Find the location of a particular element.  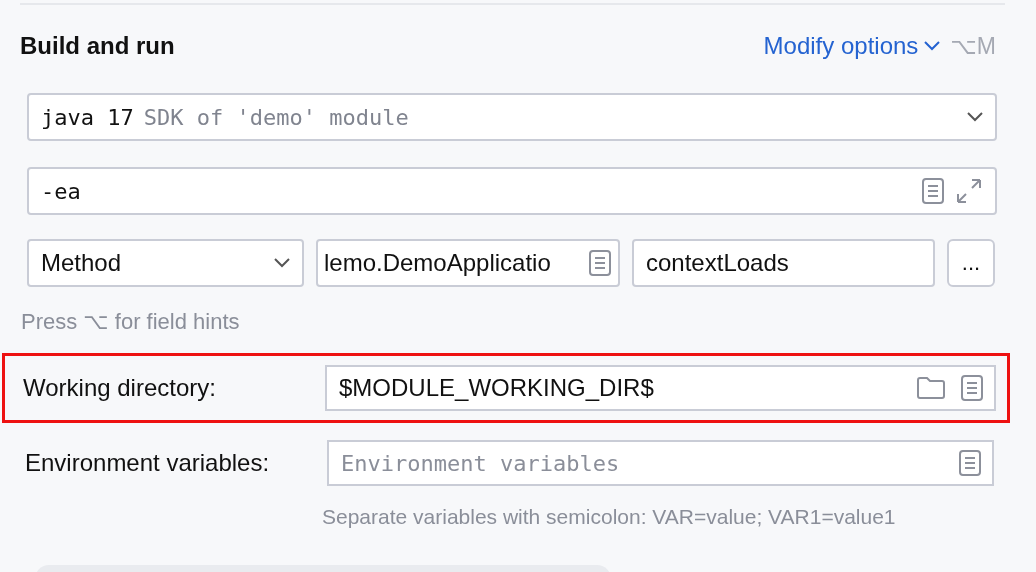

test-kind-dropdown: Method is located at coordinates (165, 263).